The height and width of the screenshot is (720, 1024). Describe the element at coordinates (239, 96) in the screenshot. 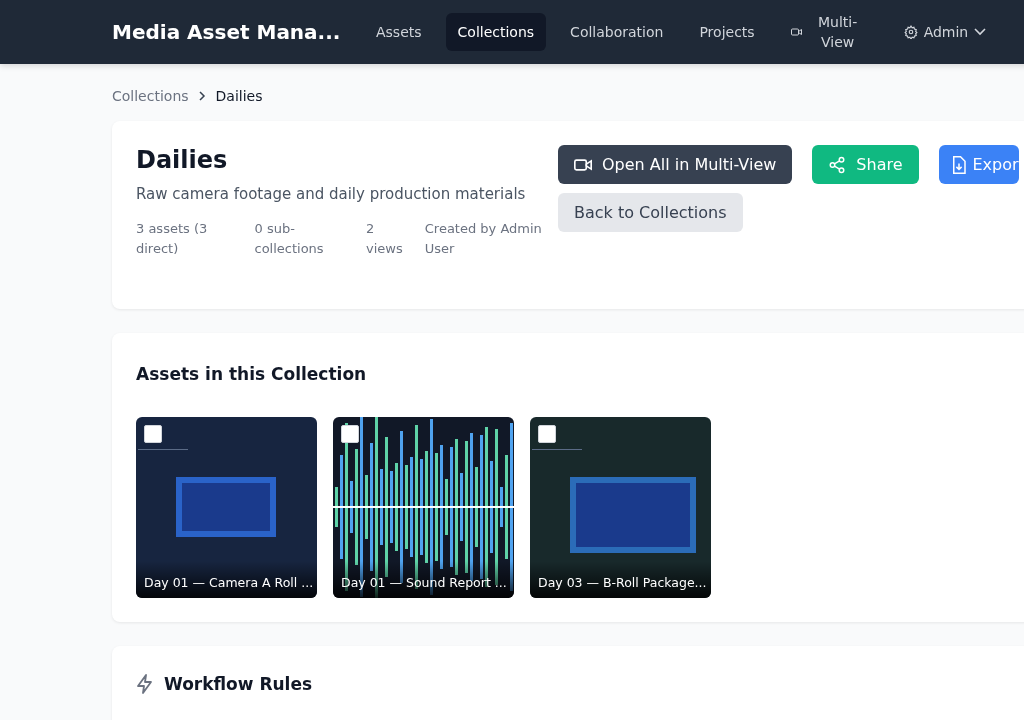

I see `breadcrumb-item: Dailies` at that location.